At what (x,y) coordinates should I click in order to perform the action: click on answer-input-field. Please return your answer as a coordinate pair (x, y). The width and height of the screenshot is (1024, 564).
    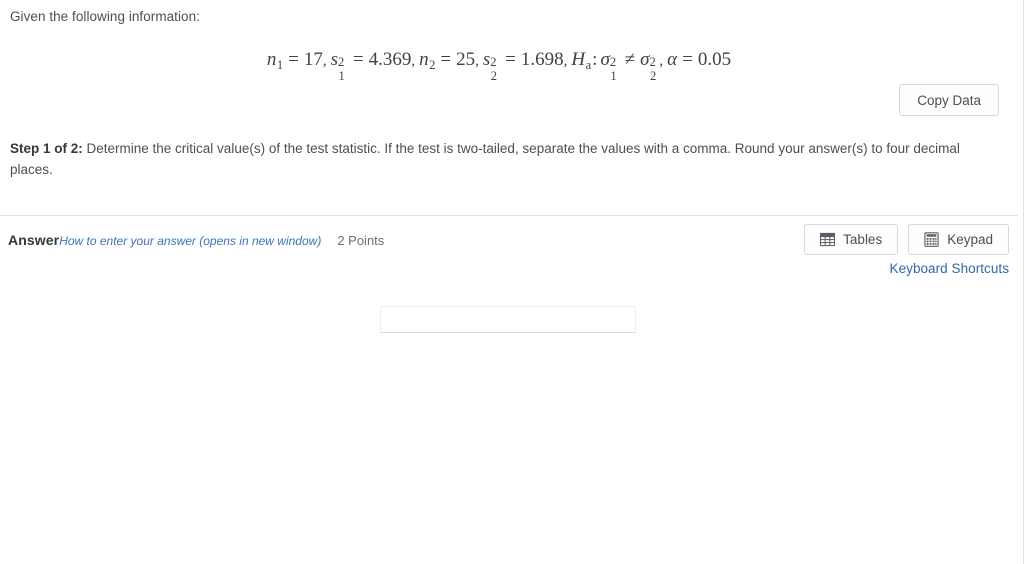
    Looking at the image, I should click on (508, 319).